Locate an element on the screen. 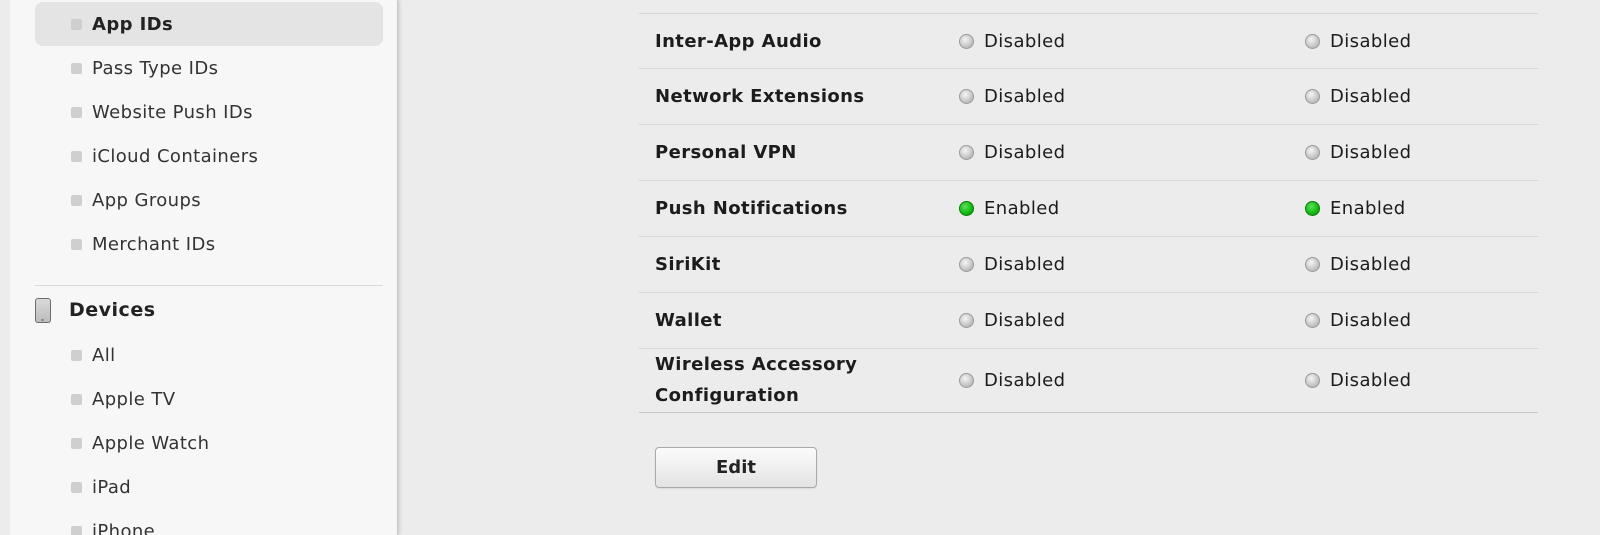 The height and width of the screenshot is (535, 1600). sidebar-item-label: Merchant IDs is located at coordinates (154, 244).